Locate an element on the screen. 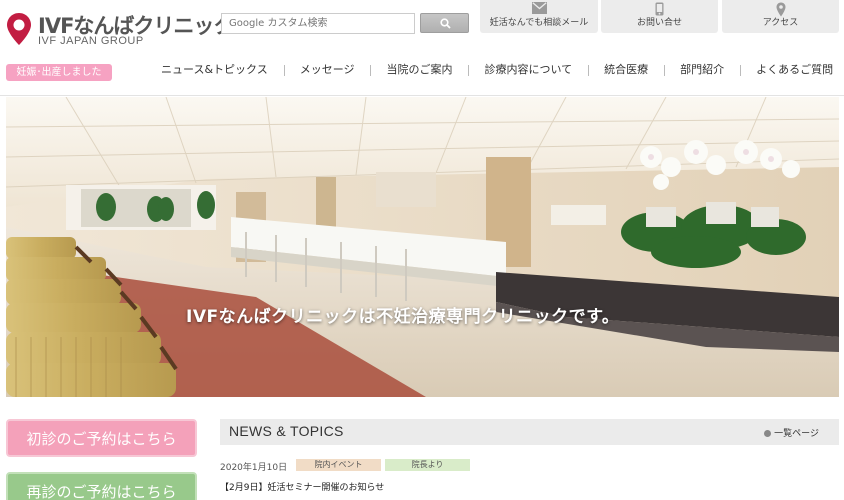 This screenshot has width=844, height=500. contact-button: お問い合せ is located at coordinates (659, 16).